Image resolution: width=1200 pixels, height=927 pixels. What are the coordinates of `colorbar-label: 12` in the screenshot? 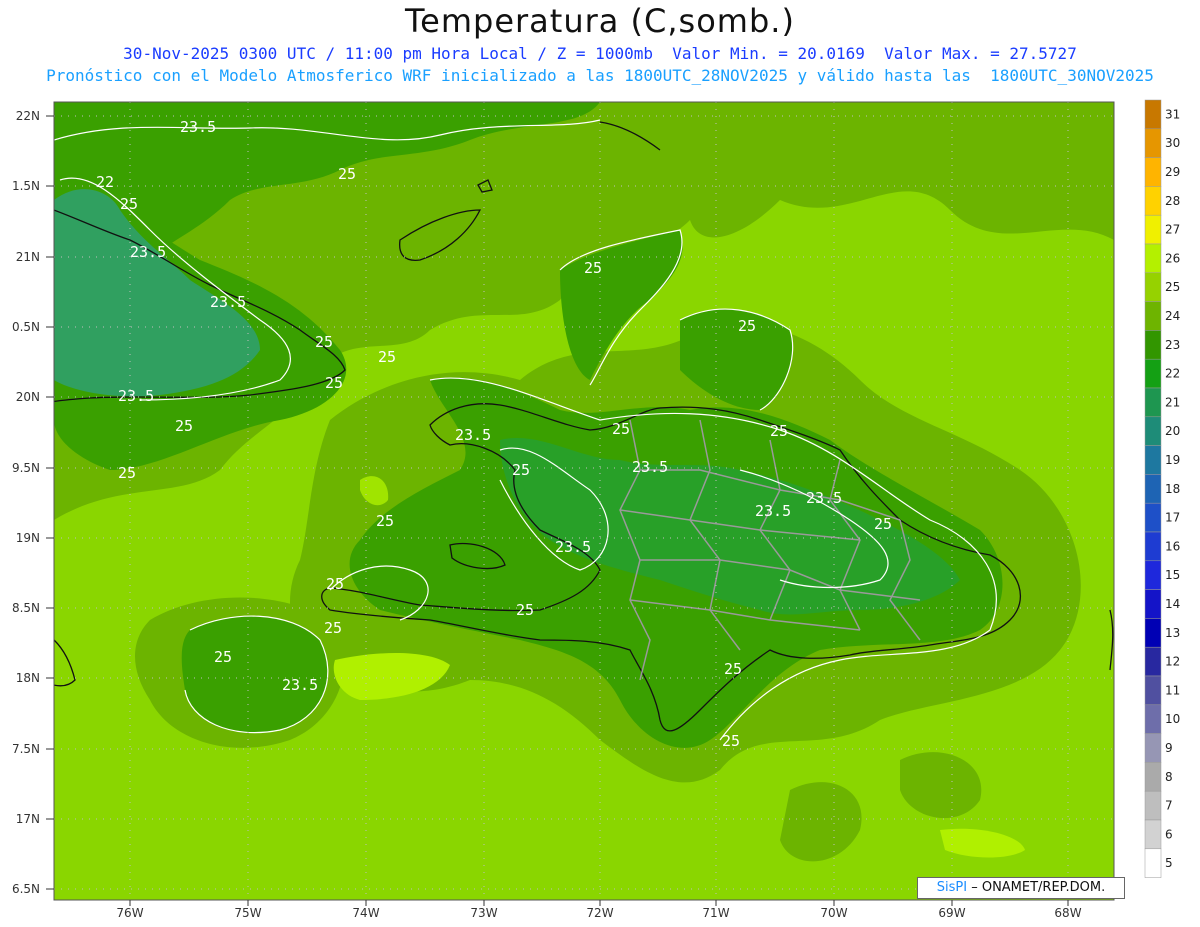 It's located at (1172, 662).